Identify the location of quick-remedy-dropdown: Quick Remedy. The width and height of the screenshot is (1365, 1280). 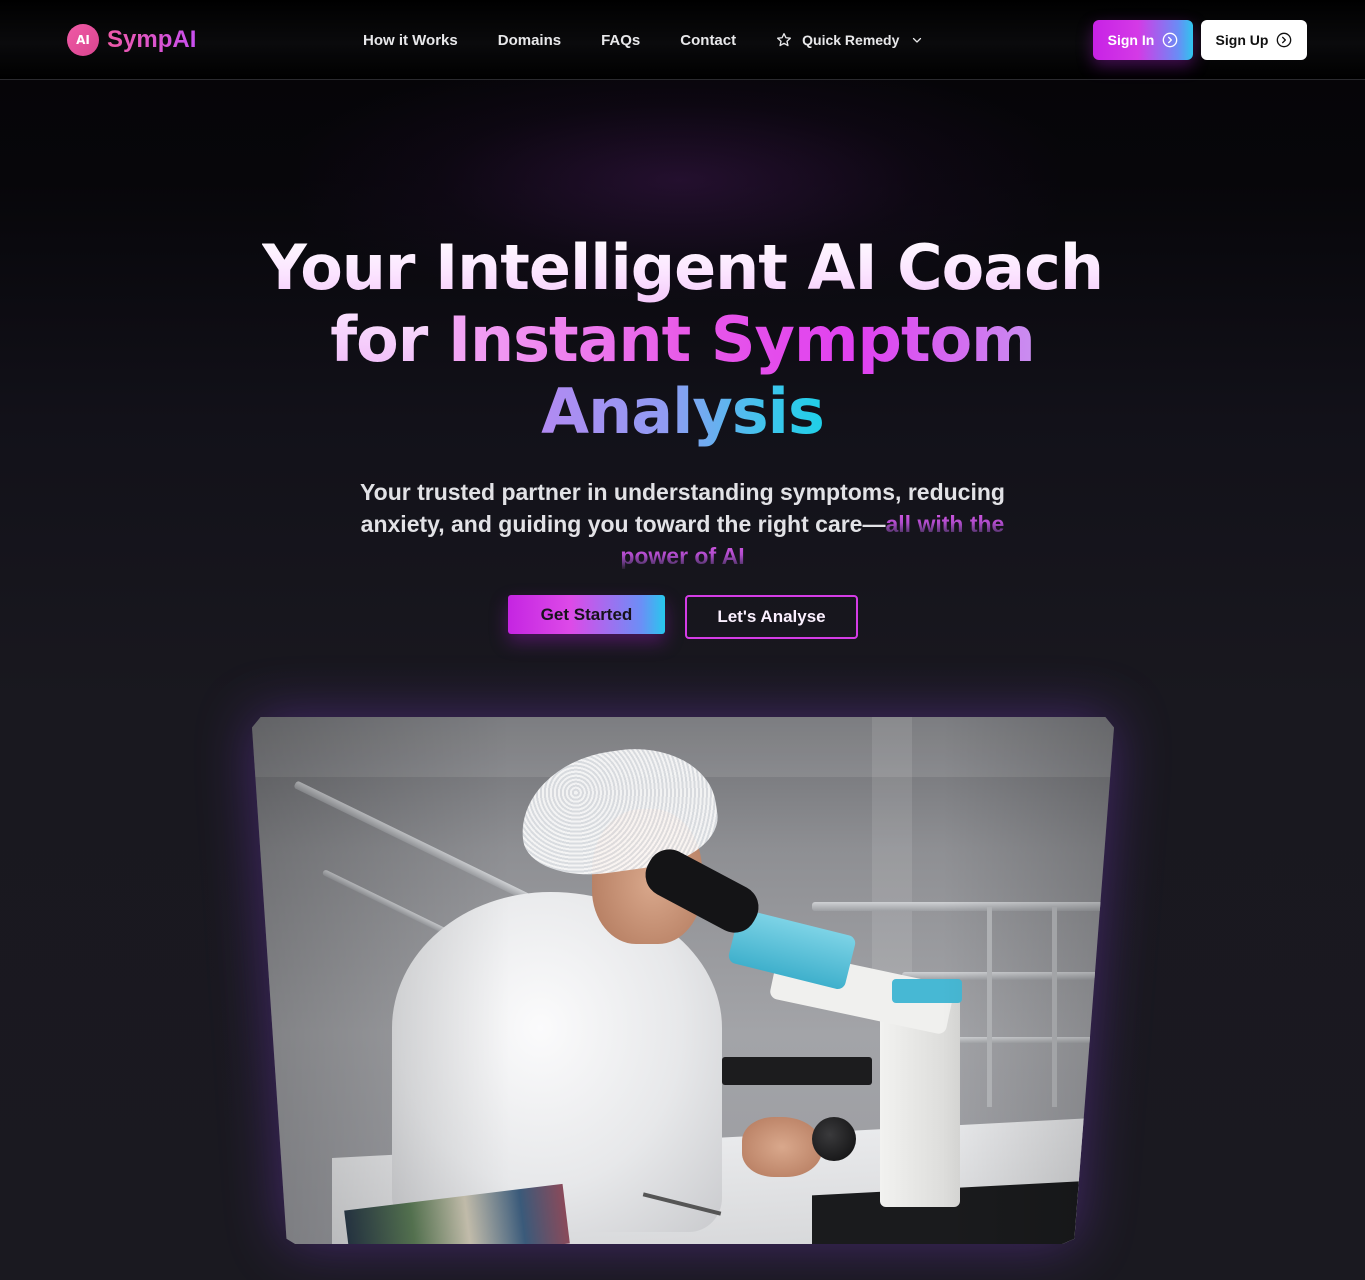
(849, 40).